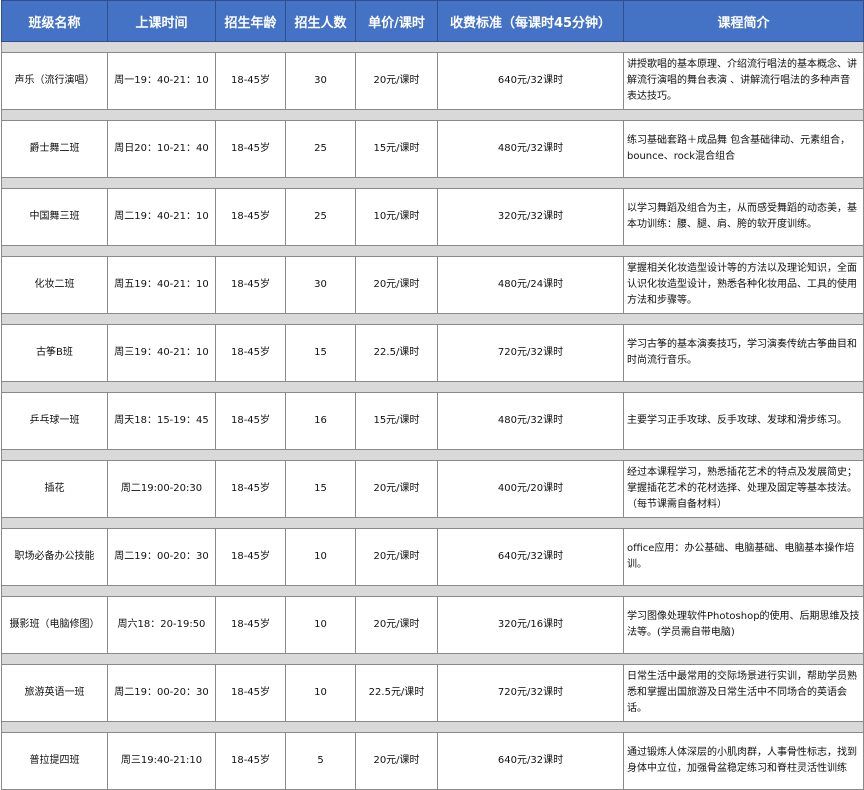 This screenshot has width=864, height=790. What do you see at coordinates (396, 353) in the screenshot?
I see `unit-price-cell: 22.5/课时` at bounding box center [396, 353].